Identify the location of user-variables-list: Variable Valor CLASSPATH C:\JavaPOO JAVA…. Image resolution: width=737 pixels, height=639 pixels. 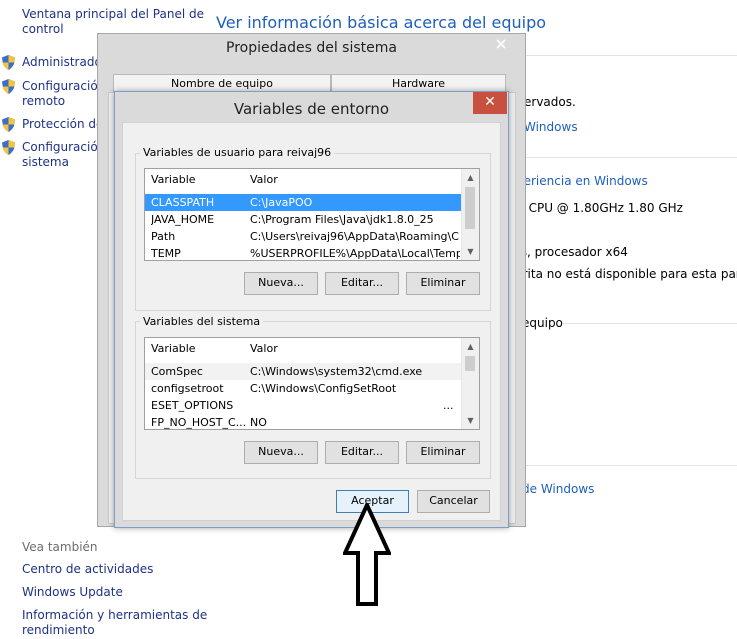
(312, 214).